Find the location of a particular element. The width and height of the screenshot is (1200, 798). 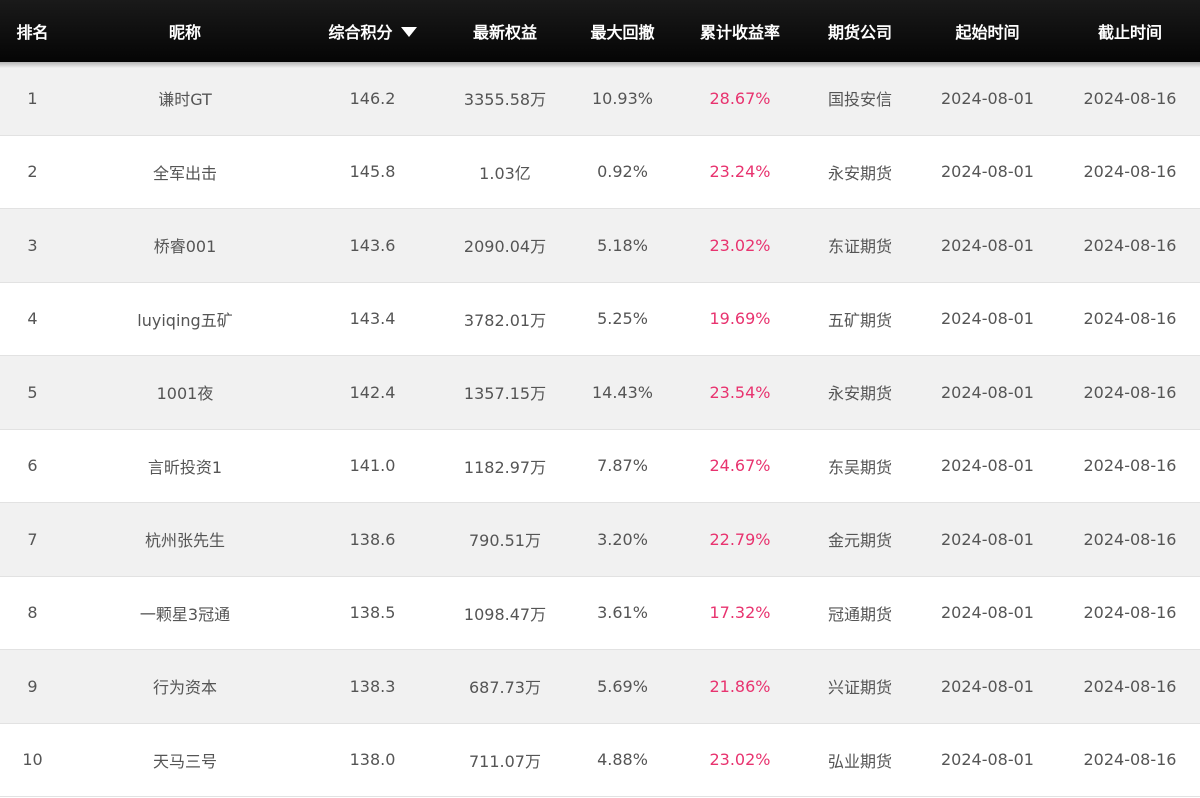

score-cell: 143.4 is located at coordinates (372, 319).